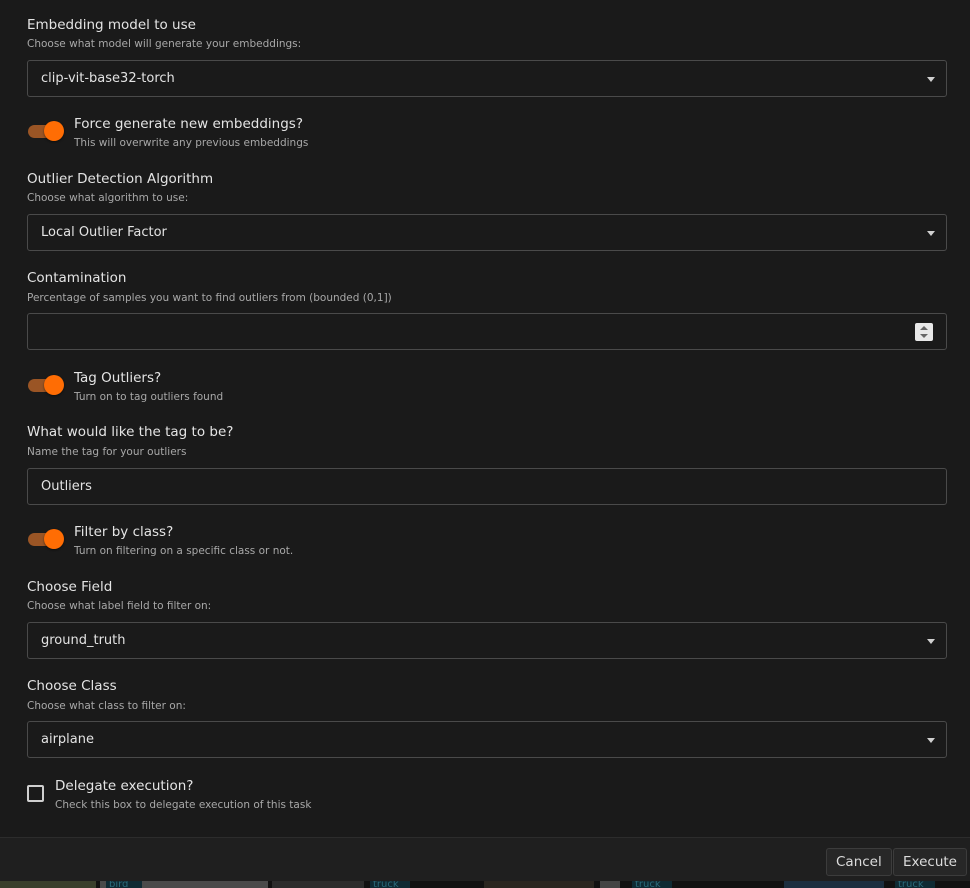  What do you see at coordinates (120, 179) in the screenshot?
I see `outlier-algorithm-label: Outlier Detection Algorithm` at bounding box center [120, 179].